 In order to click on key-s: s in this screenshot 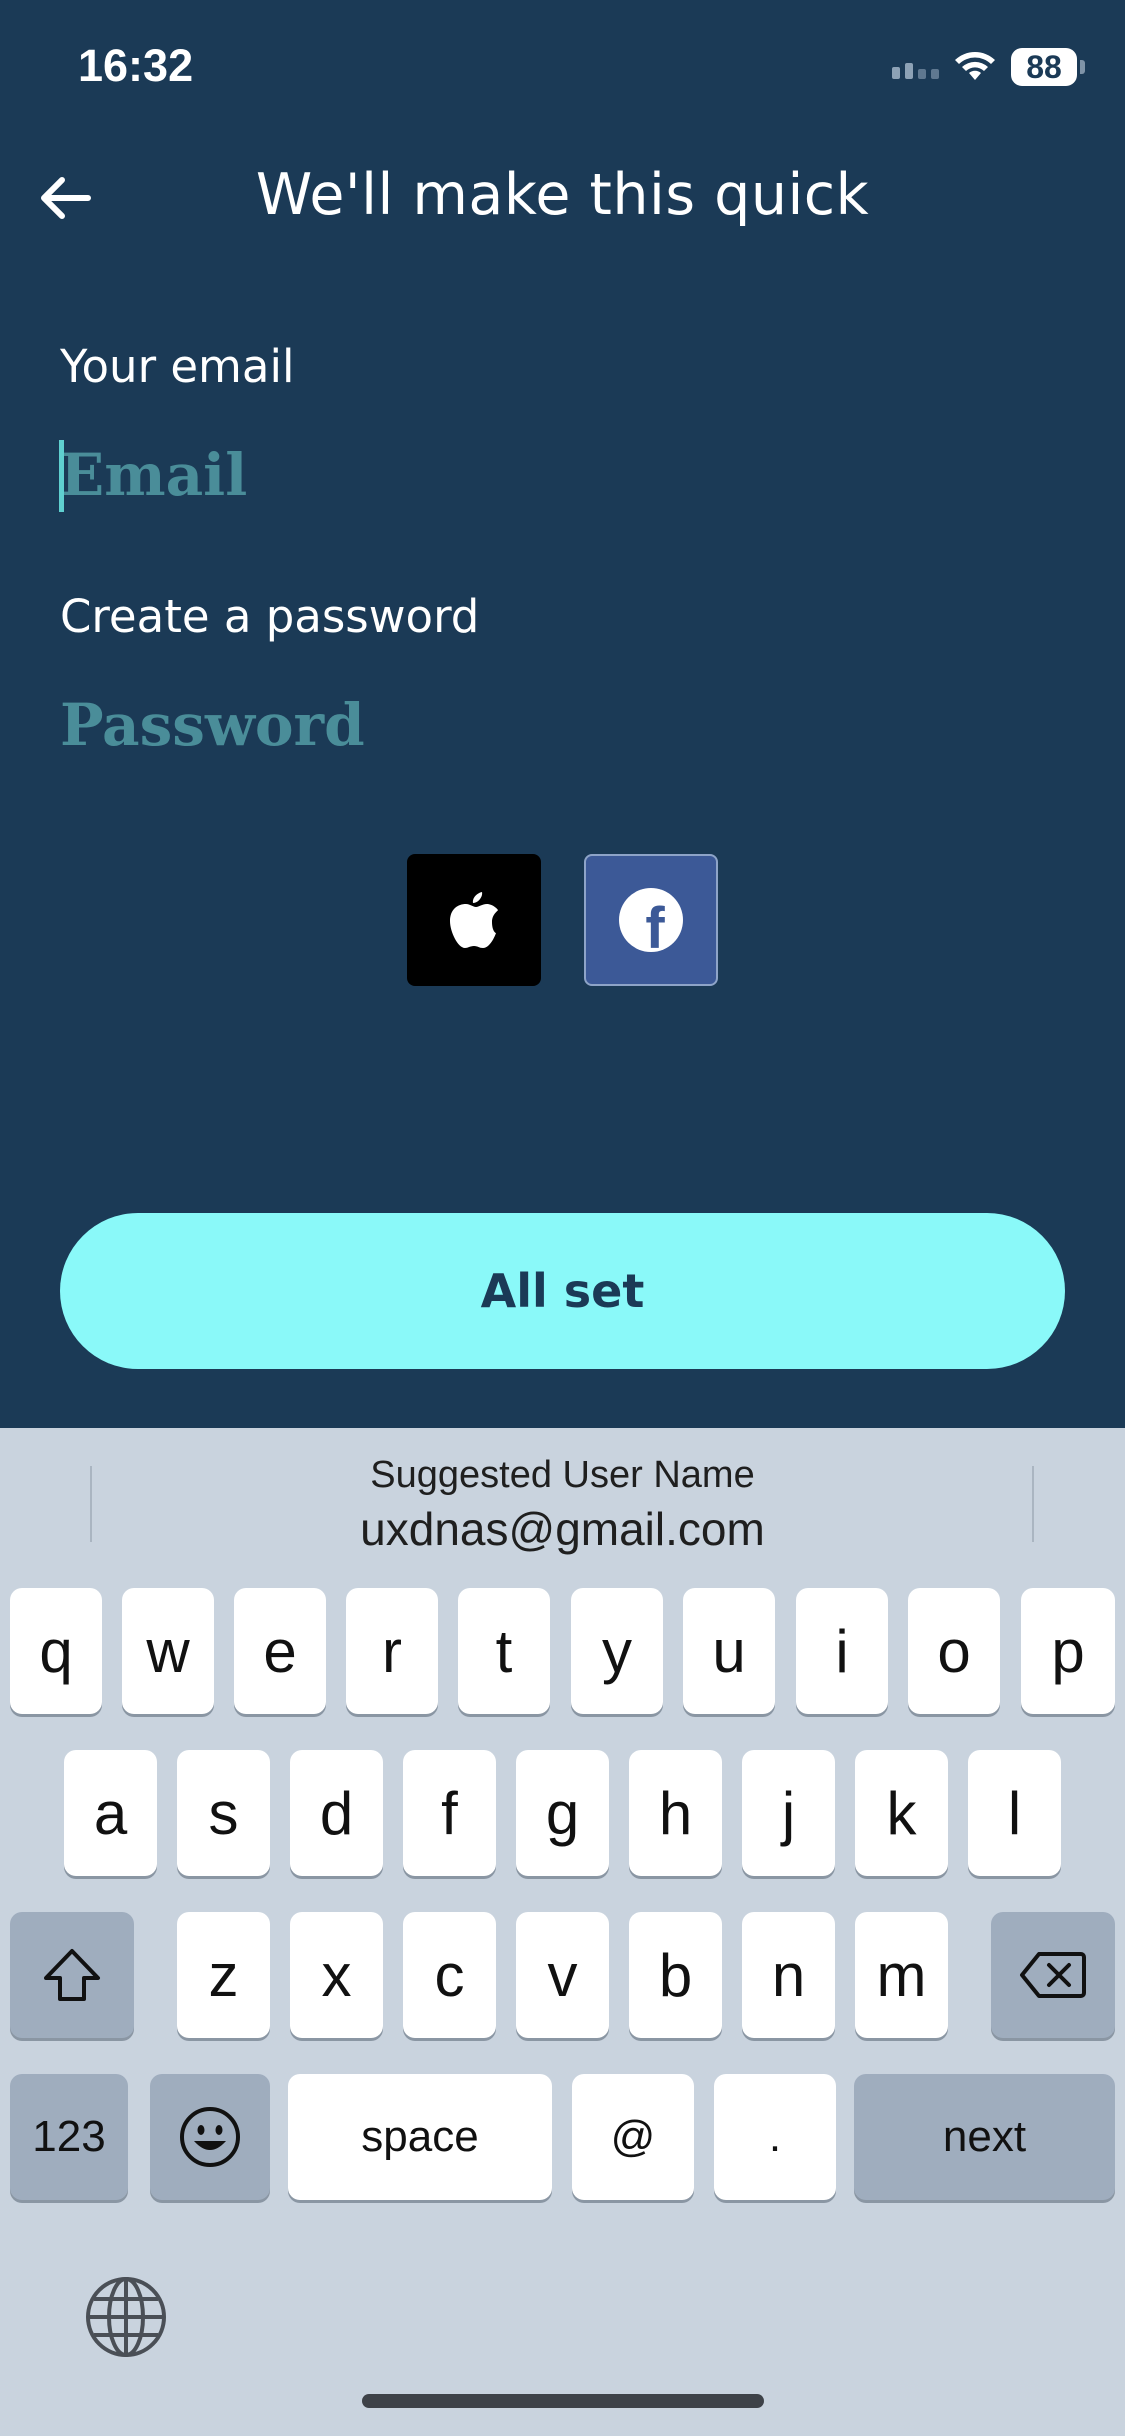, I will do `click(223, 1813)`.